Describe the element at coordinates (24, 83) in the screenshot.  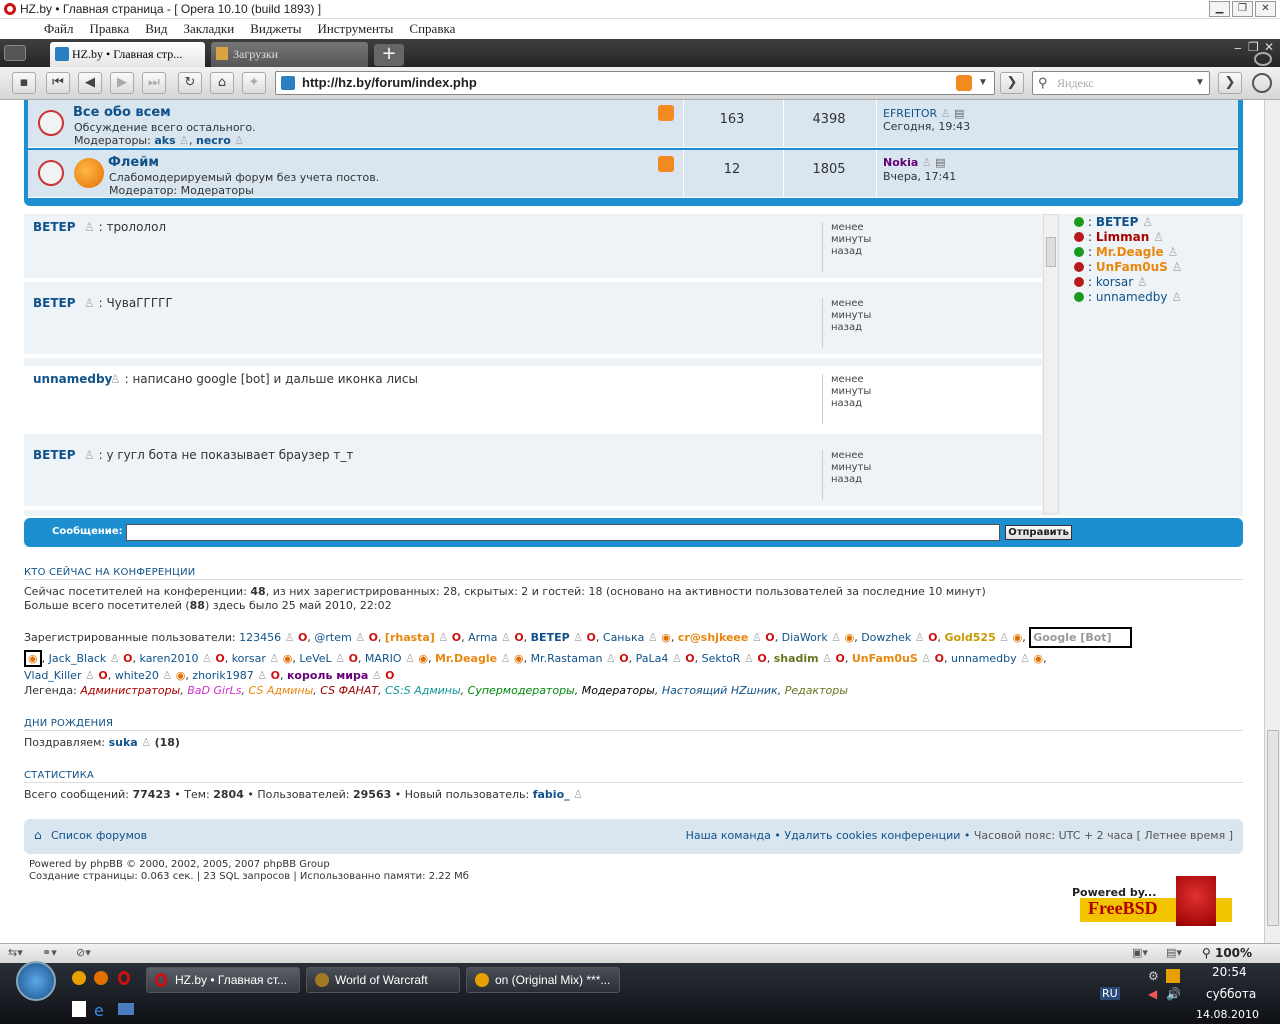
I see `save-icon: ▪` at that location.